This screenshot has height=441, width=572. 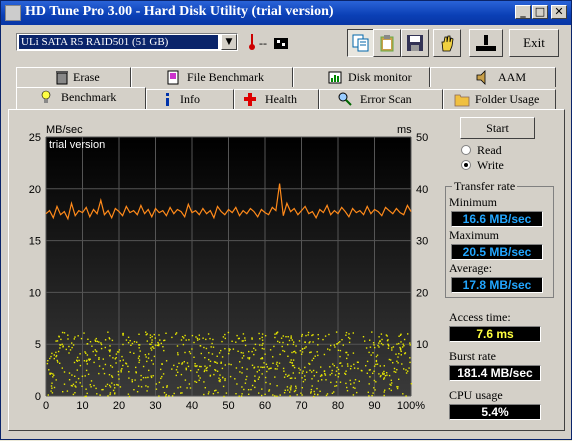 I want to click on read-radio-circle, so click(x=466, y=150).